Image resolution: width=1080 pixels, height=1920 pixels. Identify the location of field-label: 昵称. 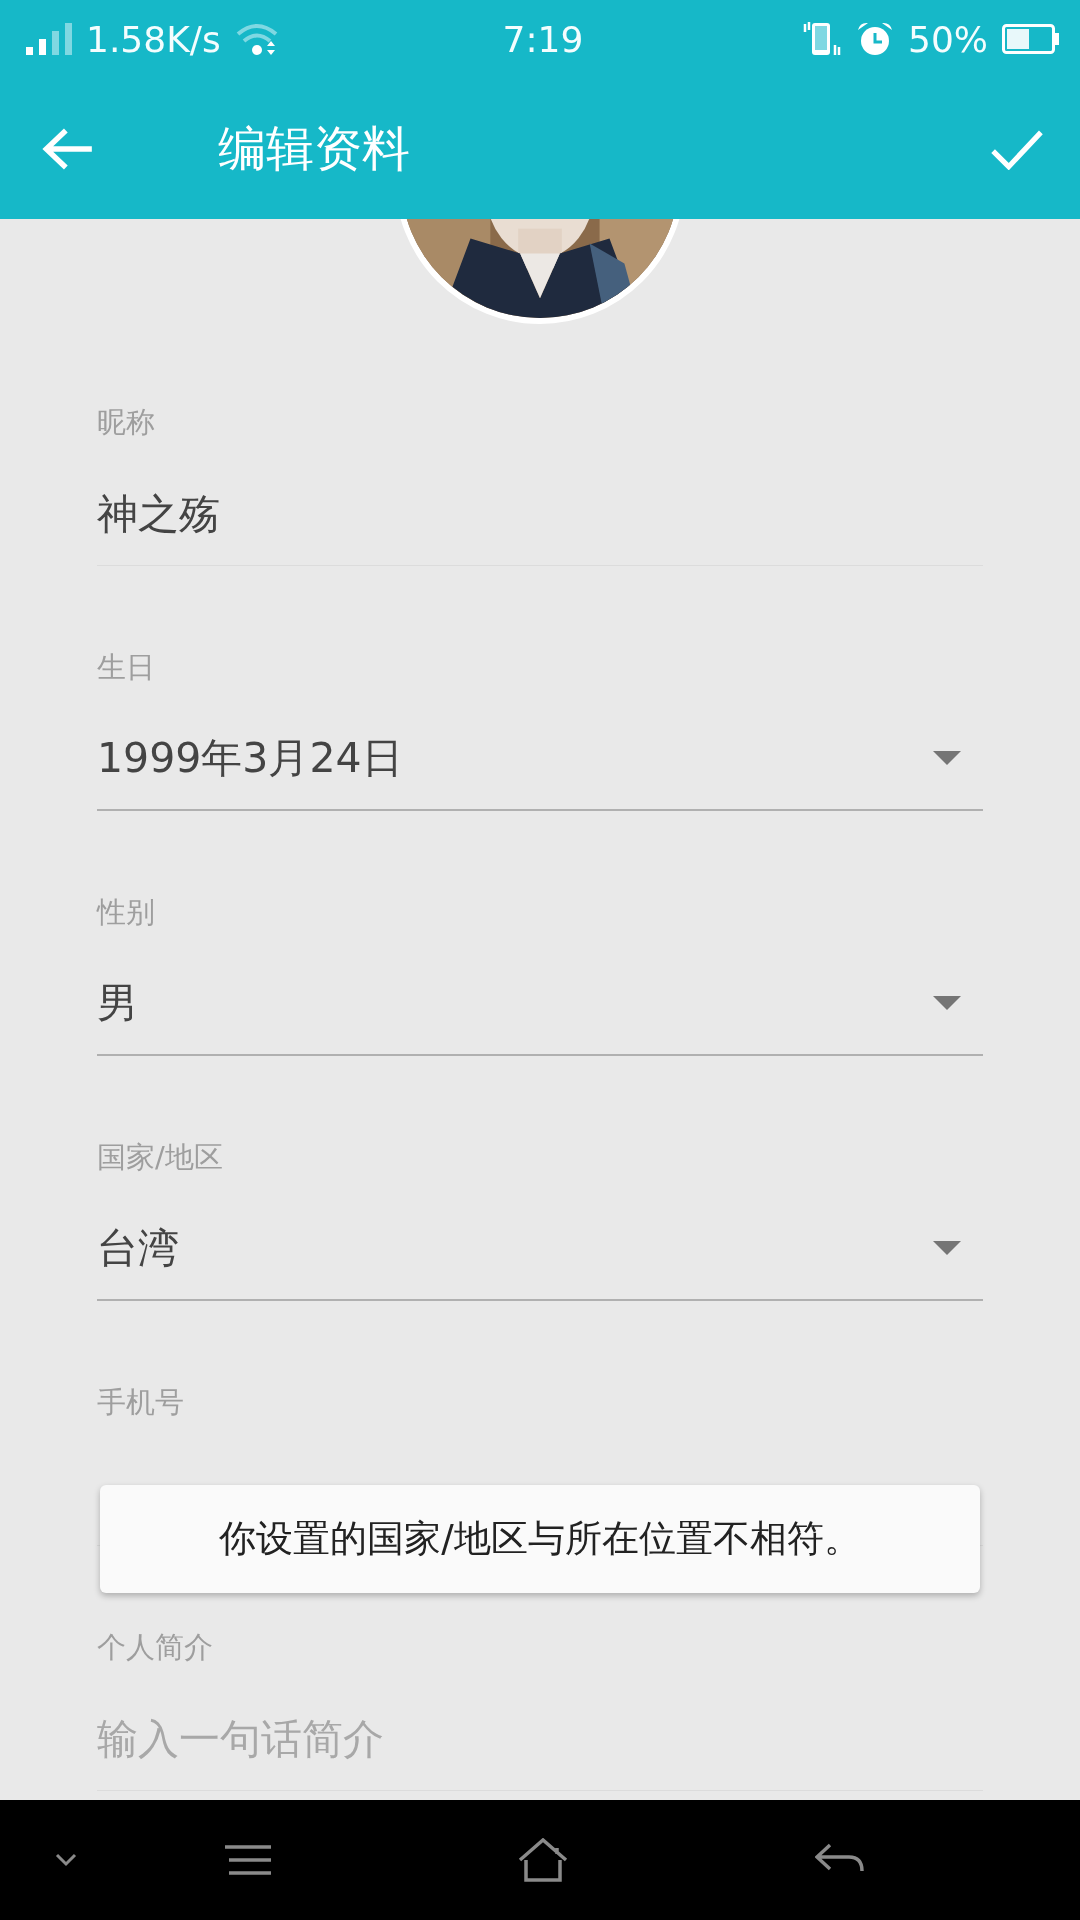
(126, 422).